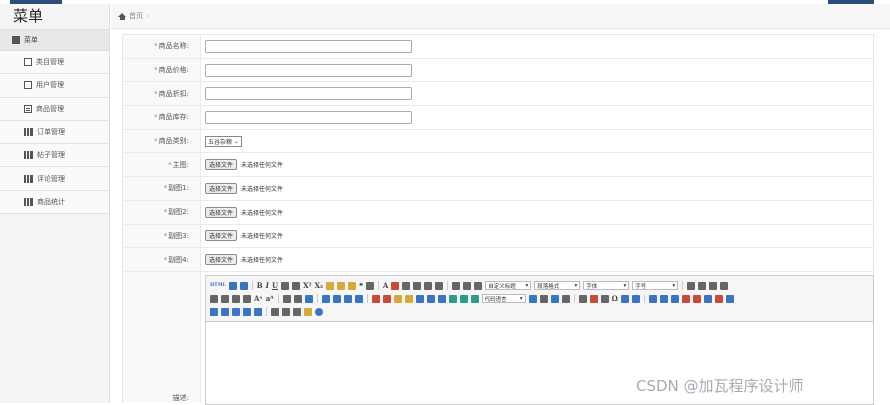  What do you see at coordinates (385, 285) in the screenshot?
I see `font-color-icon: A` at bounding box center [385, 285].